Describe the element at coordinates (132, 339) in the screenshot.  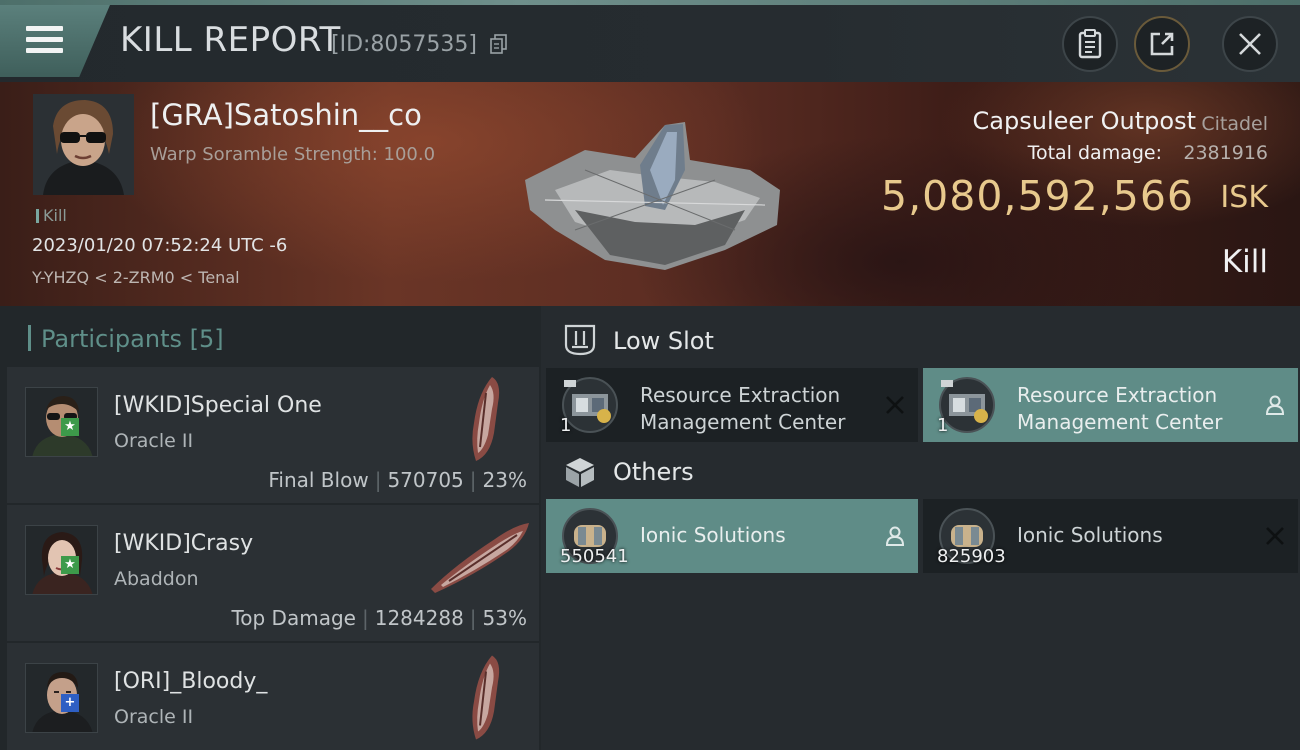
I see `participants-label: Participants [5]` at that location.